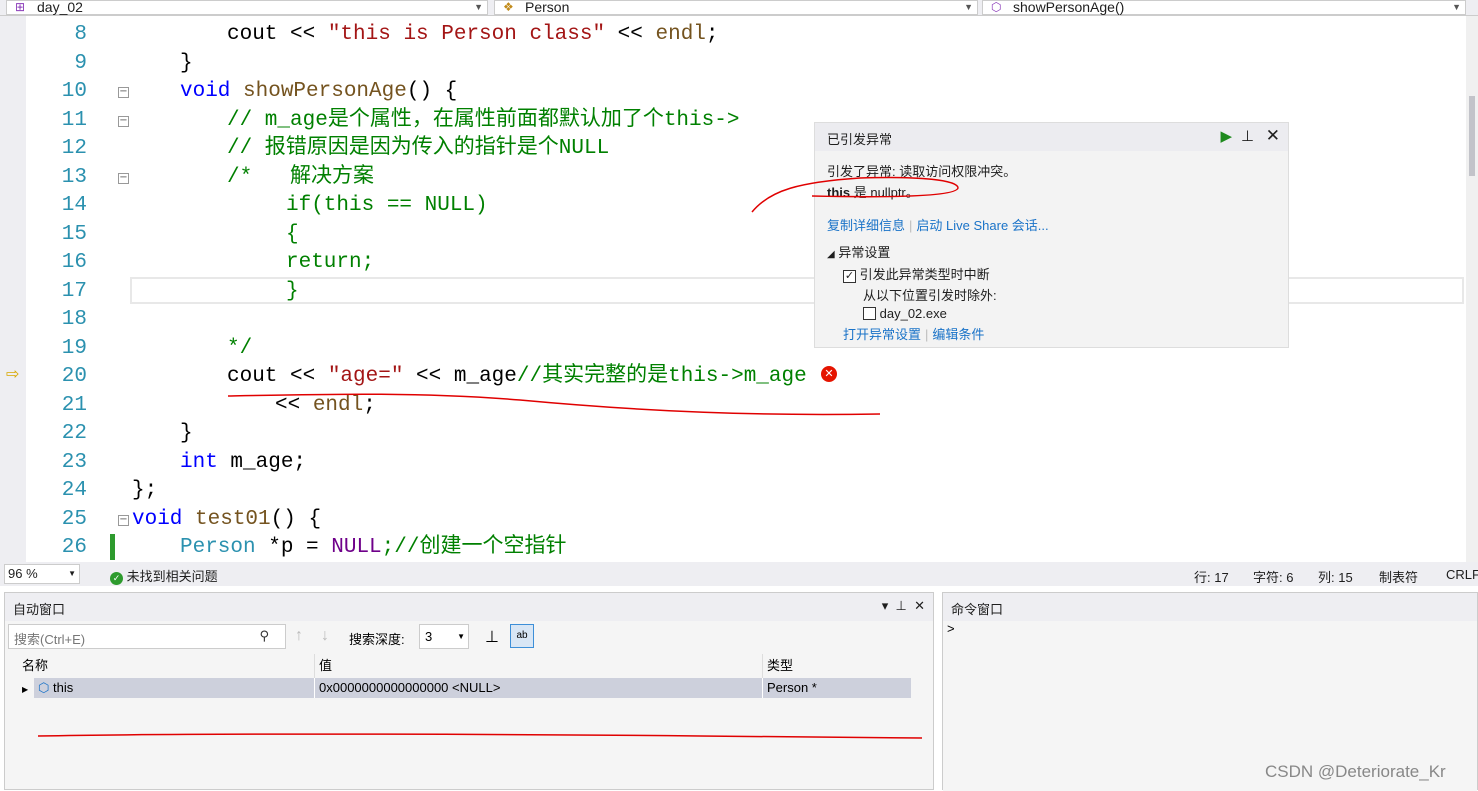 The image size is (1478, 791). What do you see at coordinates (20, 7) in the screenshot?
I see `project-icon: ⊞` at bounding box center [20, 7].